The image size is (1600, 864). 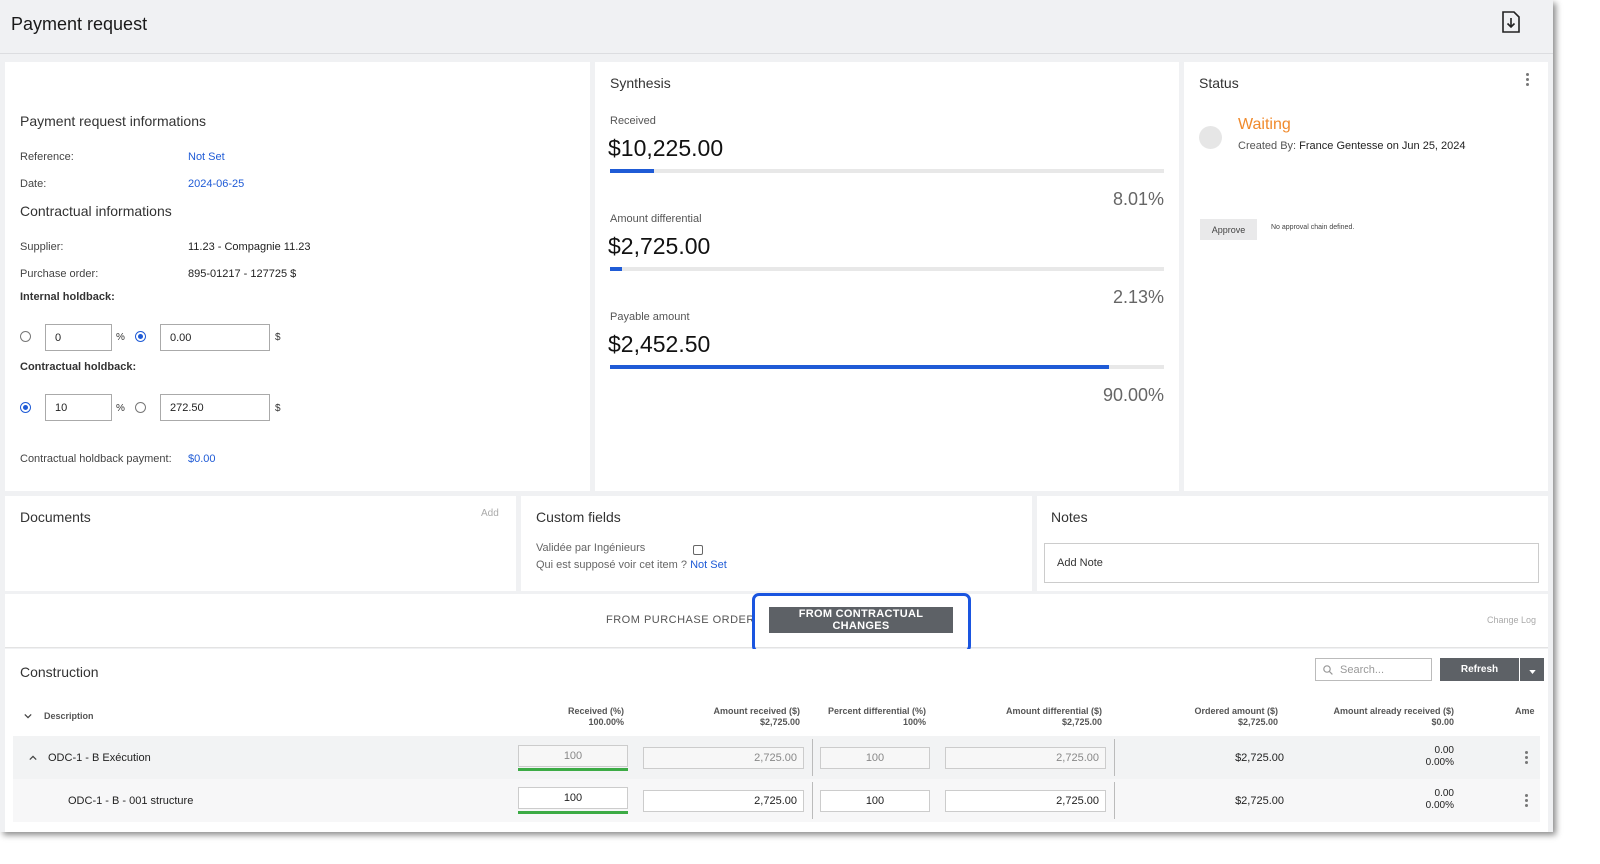 What do you see at coordinates (1210, 137) in the screenshot?
I see `status-avatar` at bounding box center [1210, 137].